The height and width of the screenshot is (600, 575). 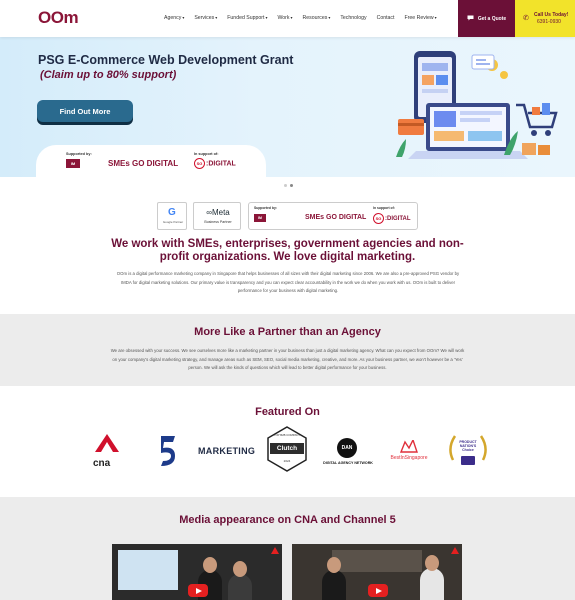 What do you see at coordinates (468, 451) in the screenshot?
I see `product-nation-choice-badge: PRODUCT NATION'S Choice` at bounding box center [468, 451].